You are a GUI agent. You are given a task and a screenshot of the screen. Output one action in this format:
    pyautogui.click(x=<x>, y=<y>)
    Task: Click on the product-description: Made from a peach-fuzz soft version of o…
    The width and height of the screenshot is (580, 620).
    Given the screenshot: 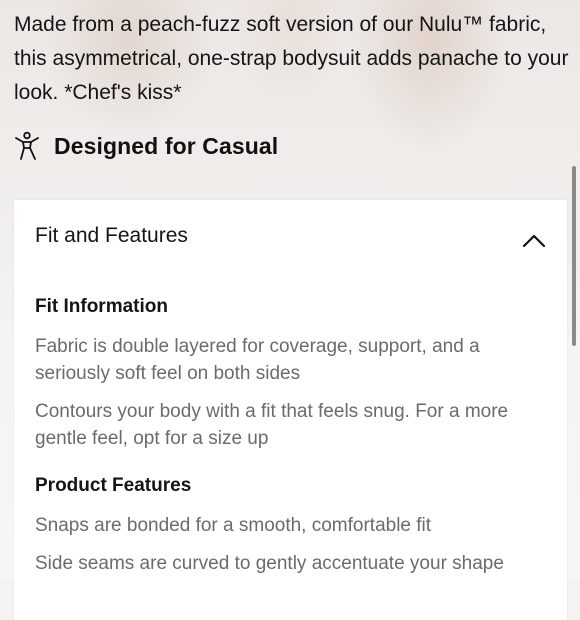 What is the action you would take?
    pyautogui.click(x=291, y=58)
    